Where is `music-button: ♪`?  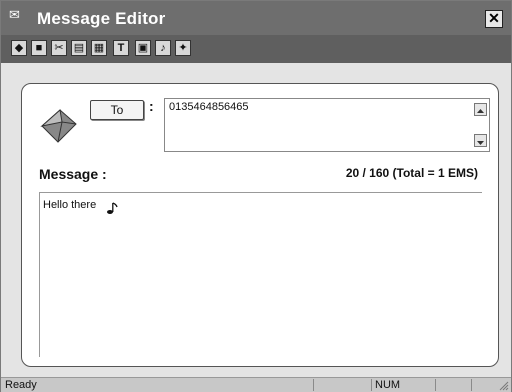 music-button: ♪ is located at coordinates (163, 48).